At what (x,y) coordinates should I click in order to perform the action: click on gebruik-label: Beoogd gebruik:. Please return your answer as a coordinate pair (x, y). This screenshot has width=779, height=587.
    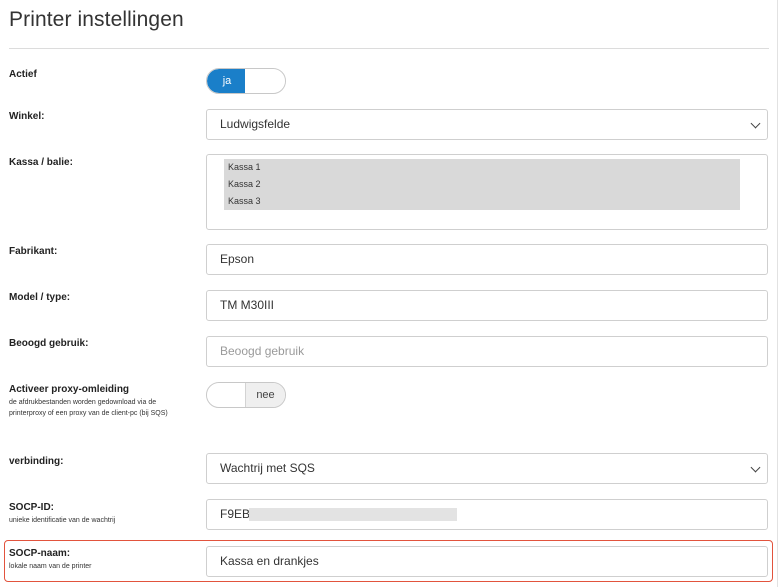
    Looking at the image, I should click on (49, 343).